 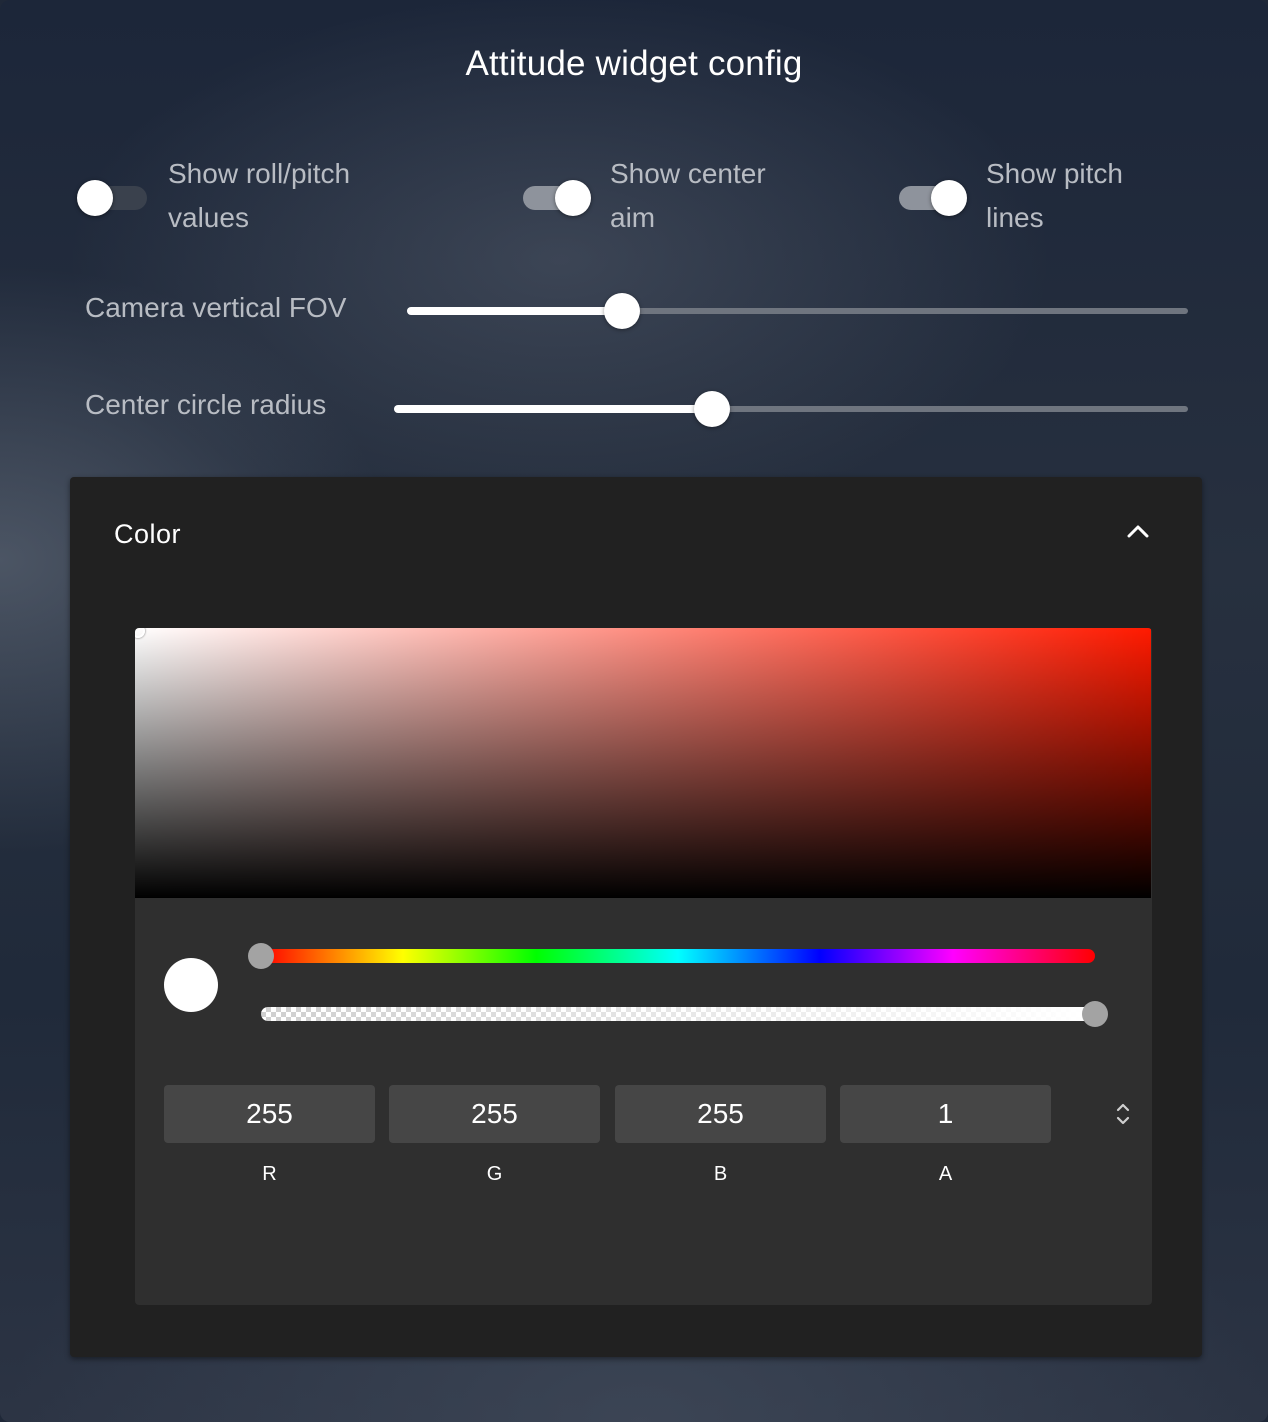 What do you see at coordinates (1138, 531) in the screenshot?
I see `chevron-up-icon` at bounding box center [1138, 531].